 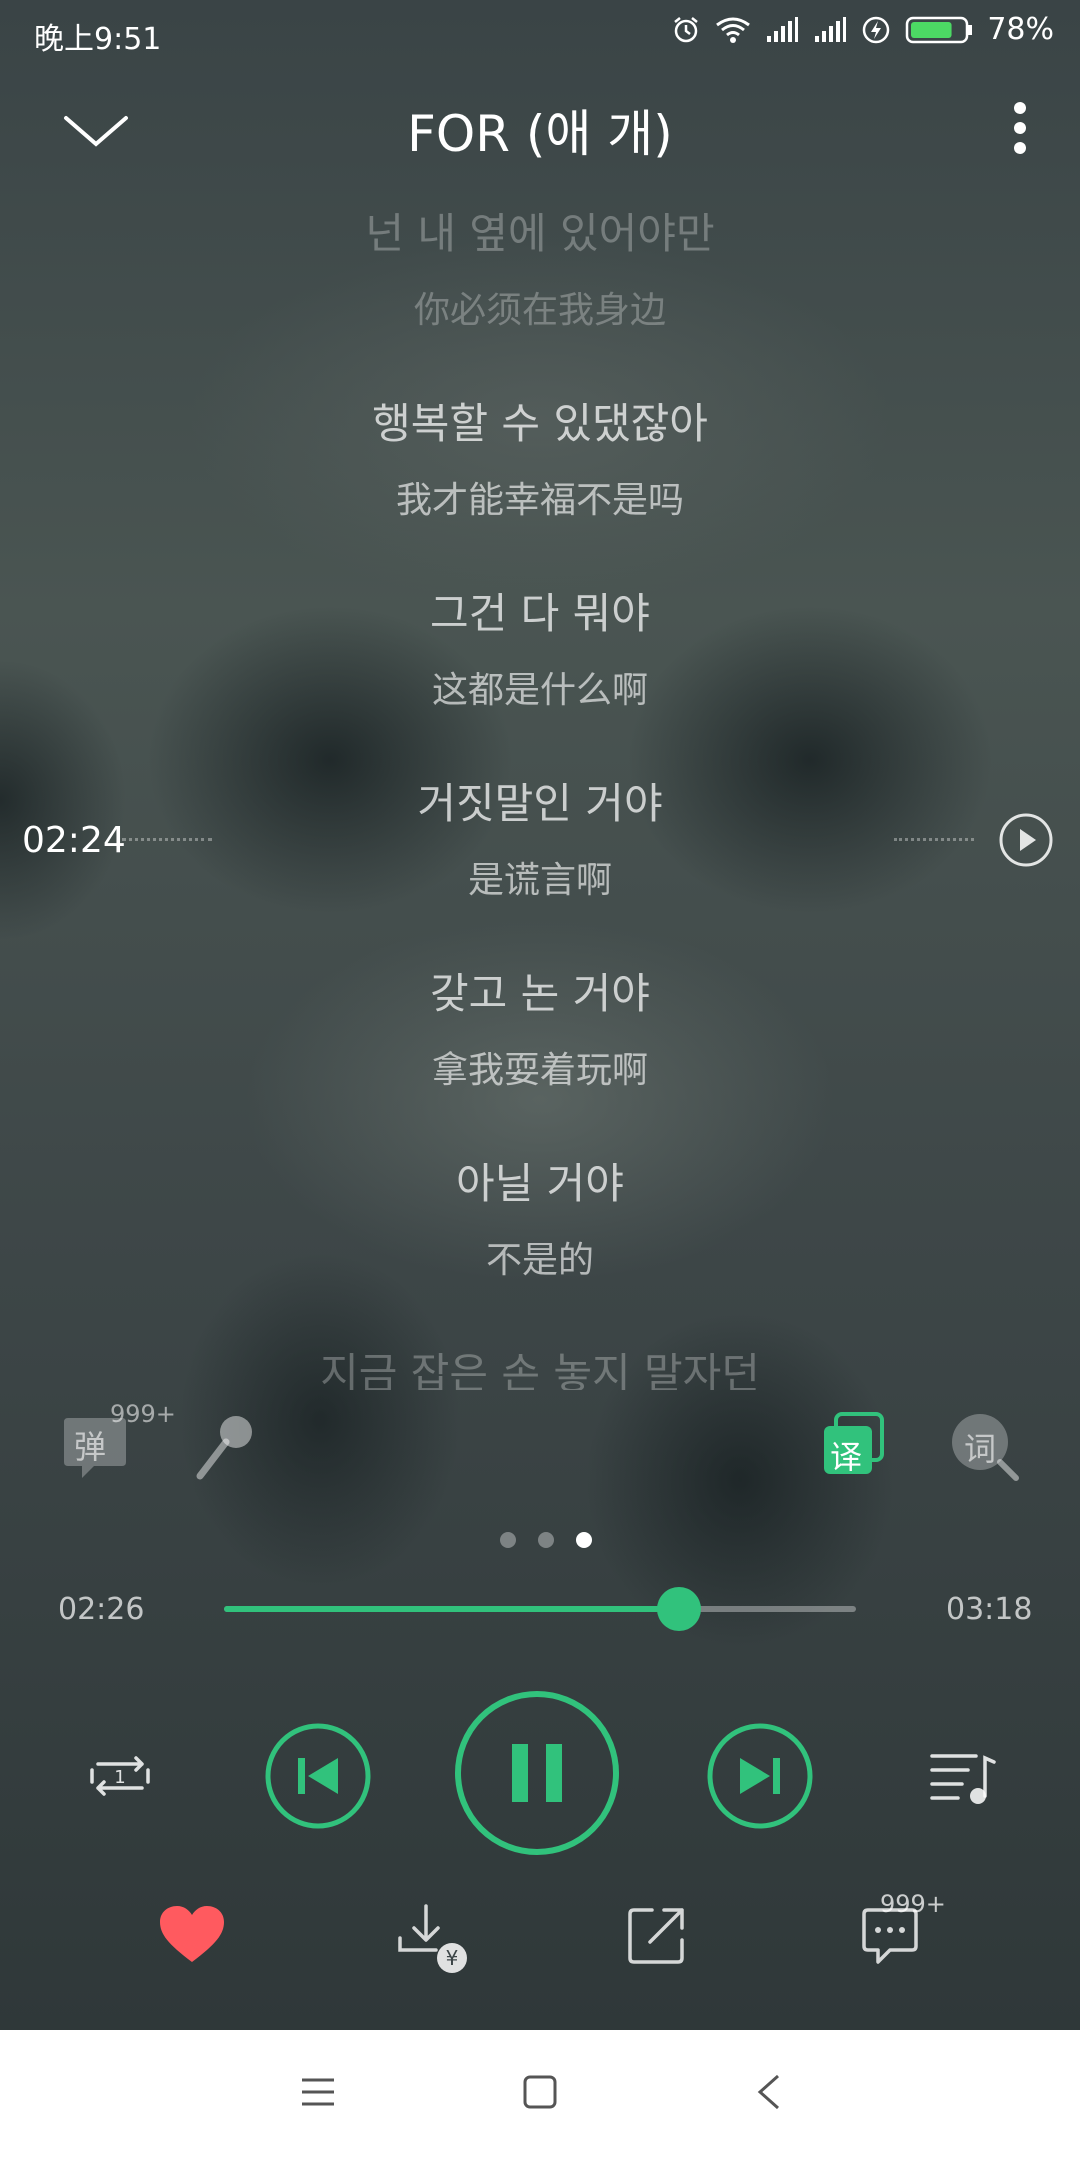 I want to click on lyric-line: 넌 내 옆에 있어야만 你必须在我身边, so click(x=540, y=266).